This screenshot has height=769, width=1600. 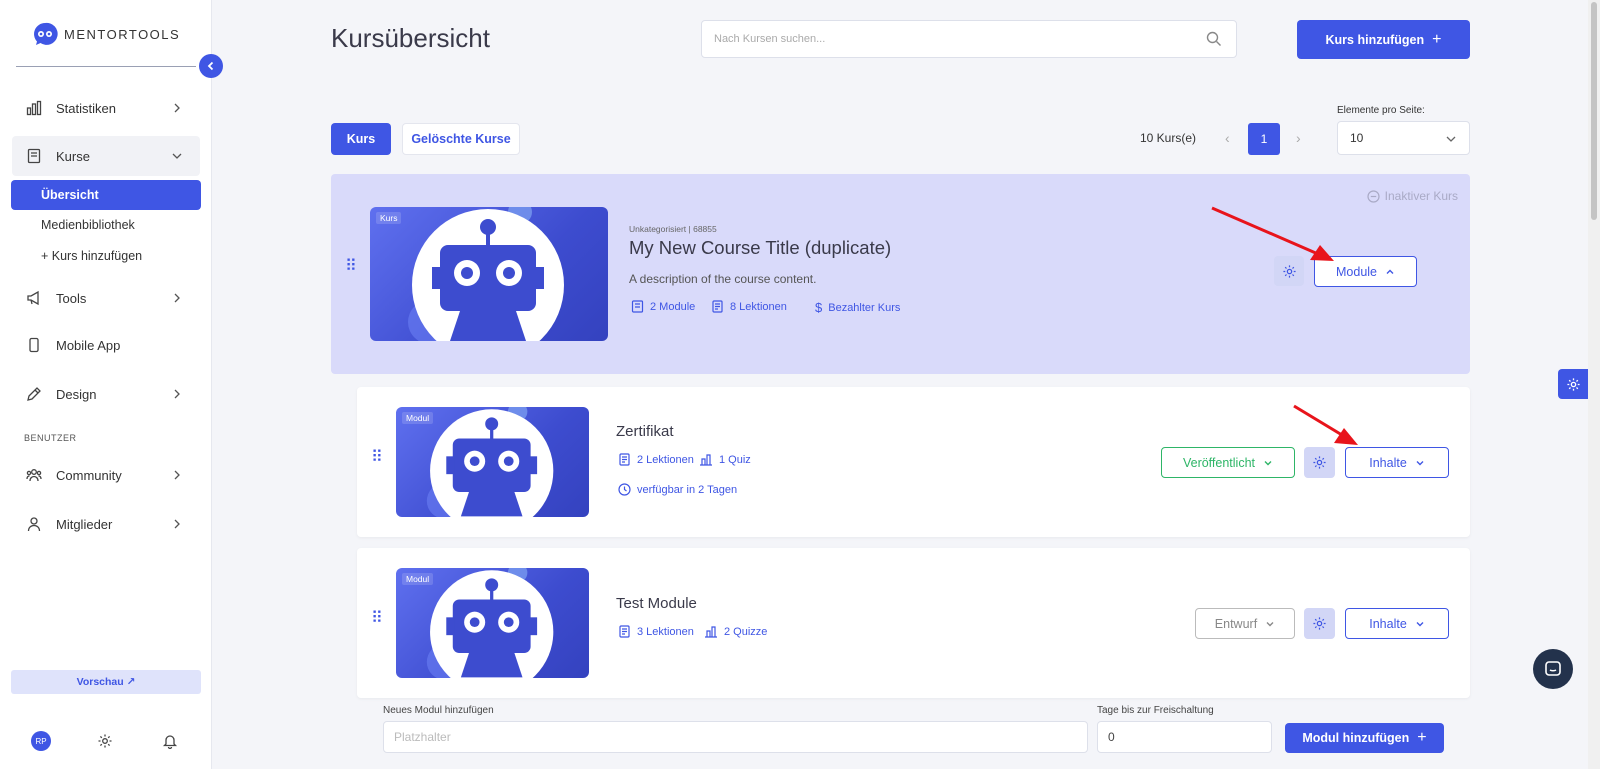 I want to click on paid-course-badge: $ Bezahlter Kurs, so click(x=857, y=307).